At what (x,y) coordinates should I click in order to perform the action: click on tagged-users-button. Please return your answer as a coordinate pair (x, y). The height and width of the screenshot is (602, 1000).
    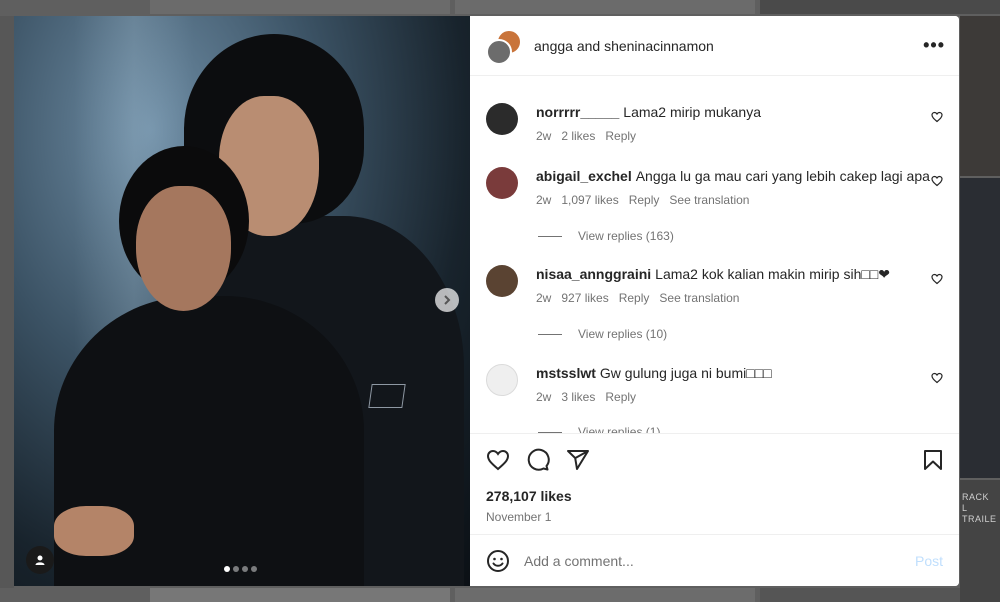
    Looking at the image, I should click on (40, 560).